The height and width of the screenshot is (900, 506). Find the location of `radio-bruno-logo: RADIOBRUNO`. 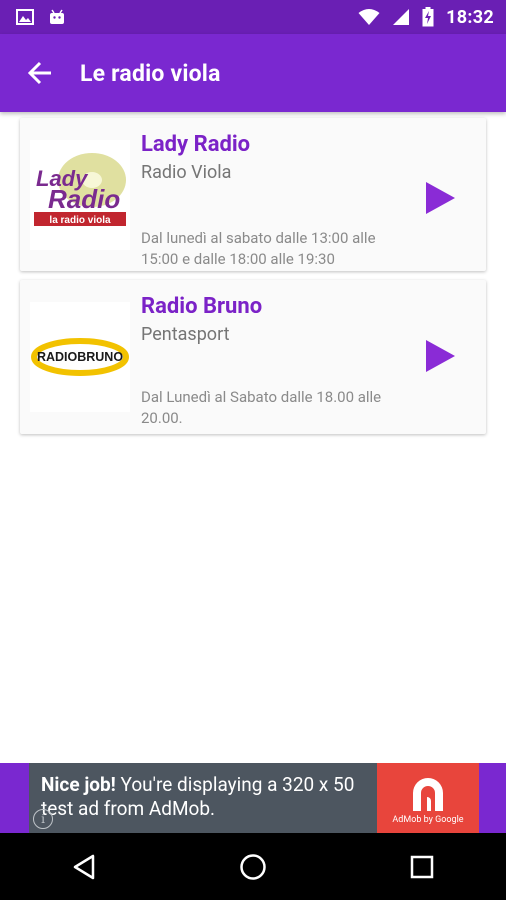

radio-bruno-logo: RADIOBRUNO is located at coordinates (80, 357).